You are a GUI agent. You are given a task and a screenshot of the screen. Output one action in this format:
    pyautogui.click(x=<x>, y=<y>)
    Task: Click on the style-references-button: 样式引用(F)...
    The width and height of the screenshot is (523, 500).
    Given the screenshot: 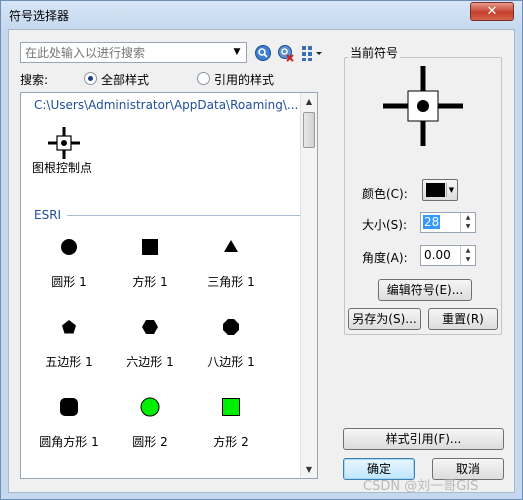 What is the action you would take?
    pyautogui.click(x=423, y=439)
    